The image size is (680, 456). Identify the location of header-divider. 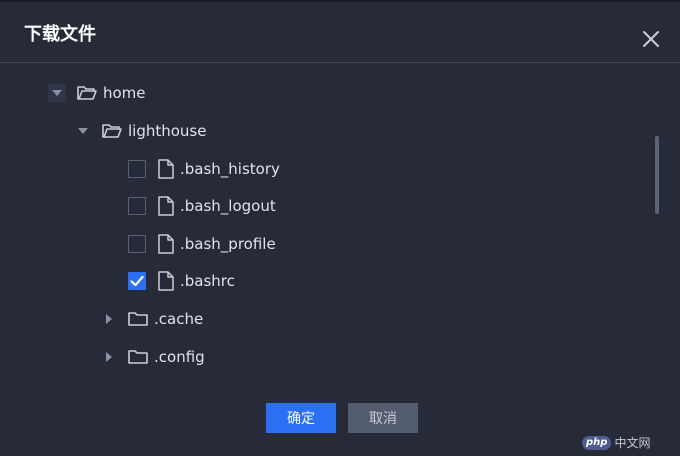
(340, 62).